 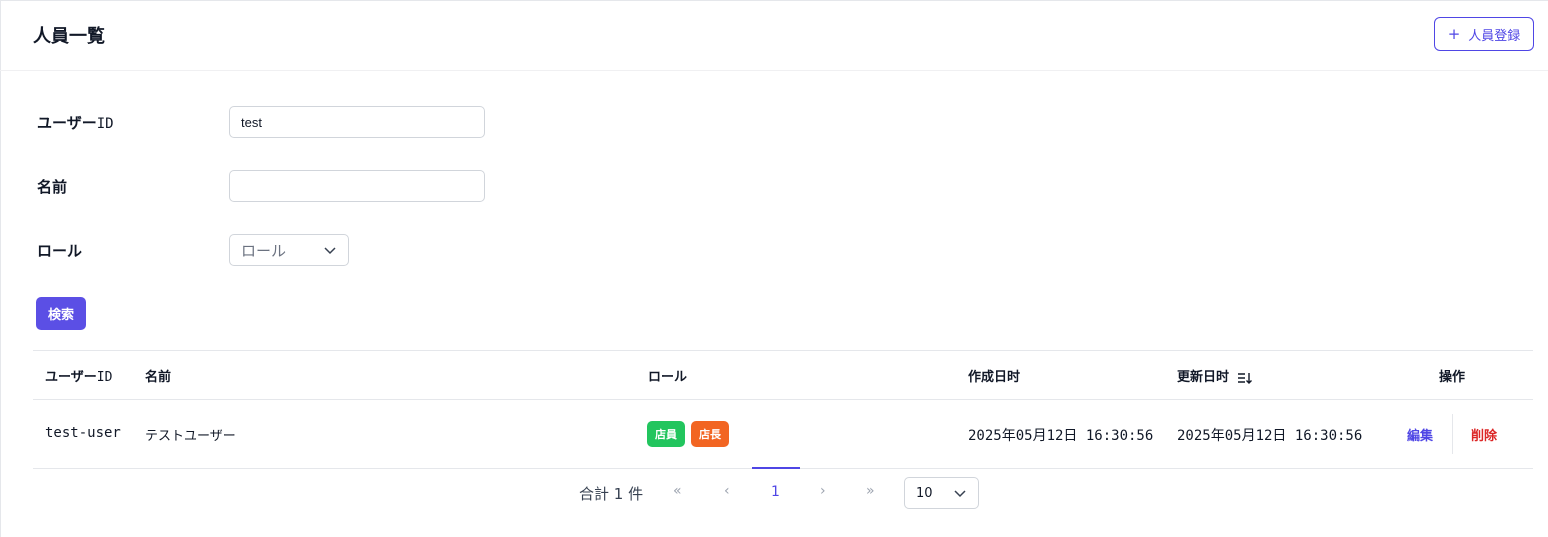 I want to click on plus-icon: +, so click(x=1454, y=33).